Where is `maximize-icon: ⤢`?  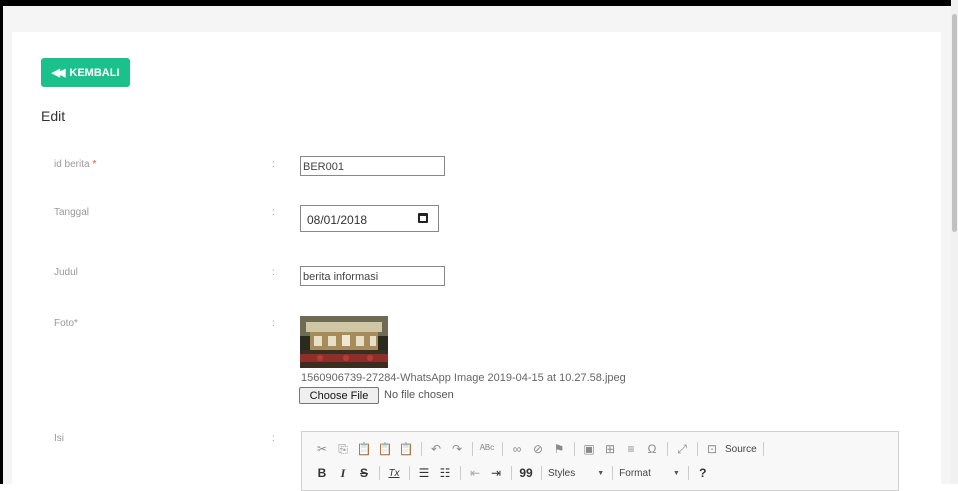 maximize-icon: ⤢ is located at coordinates (682, 449).